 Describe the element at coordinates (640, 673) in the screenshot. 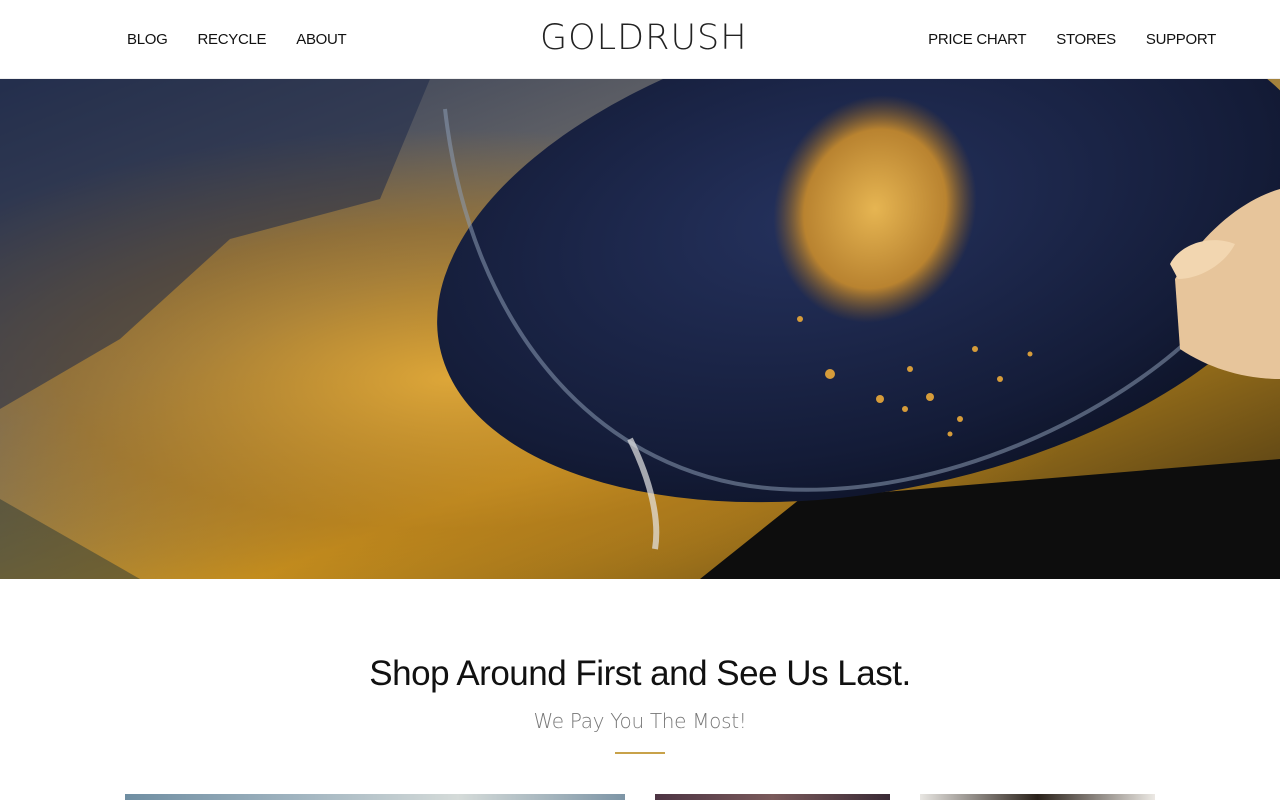

I see `intro-heading: Shop Around First and See Us Last.` at that location.